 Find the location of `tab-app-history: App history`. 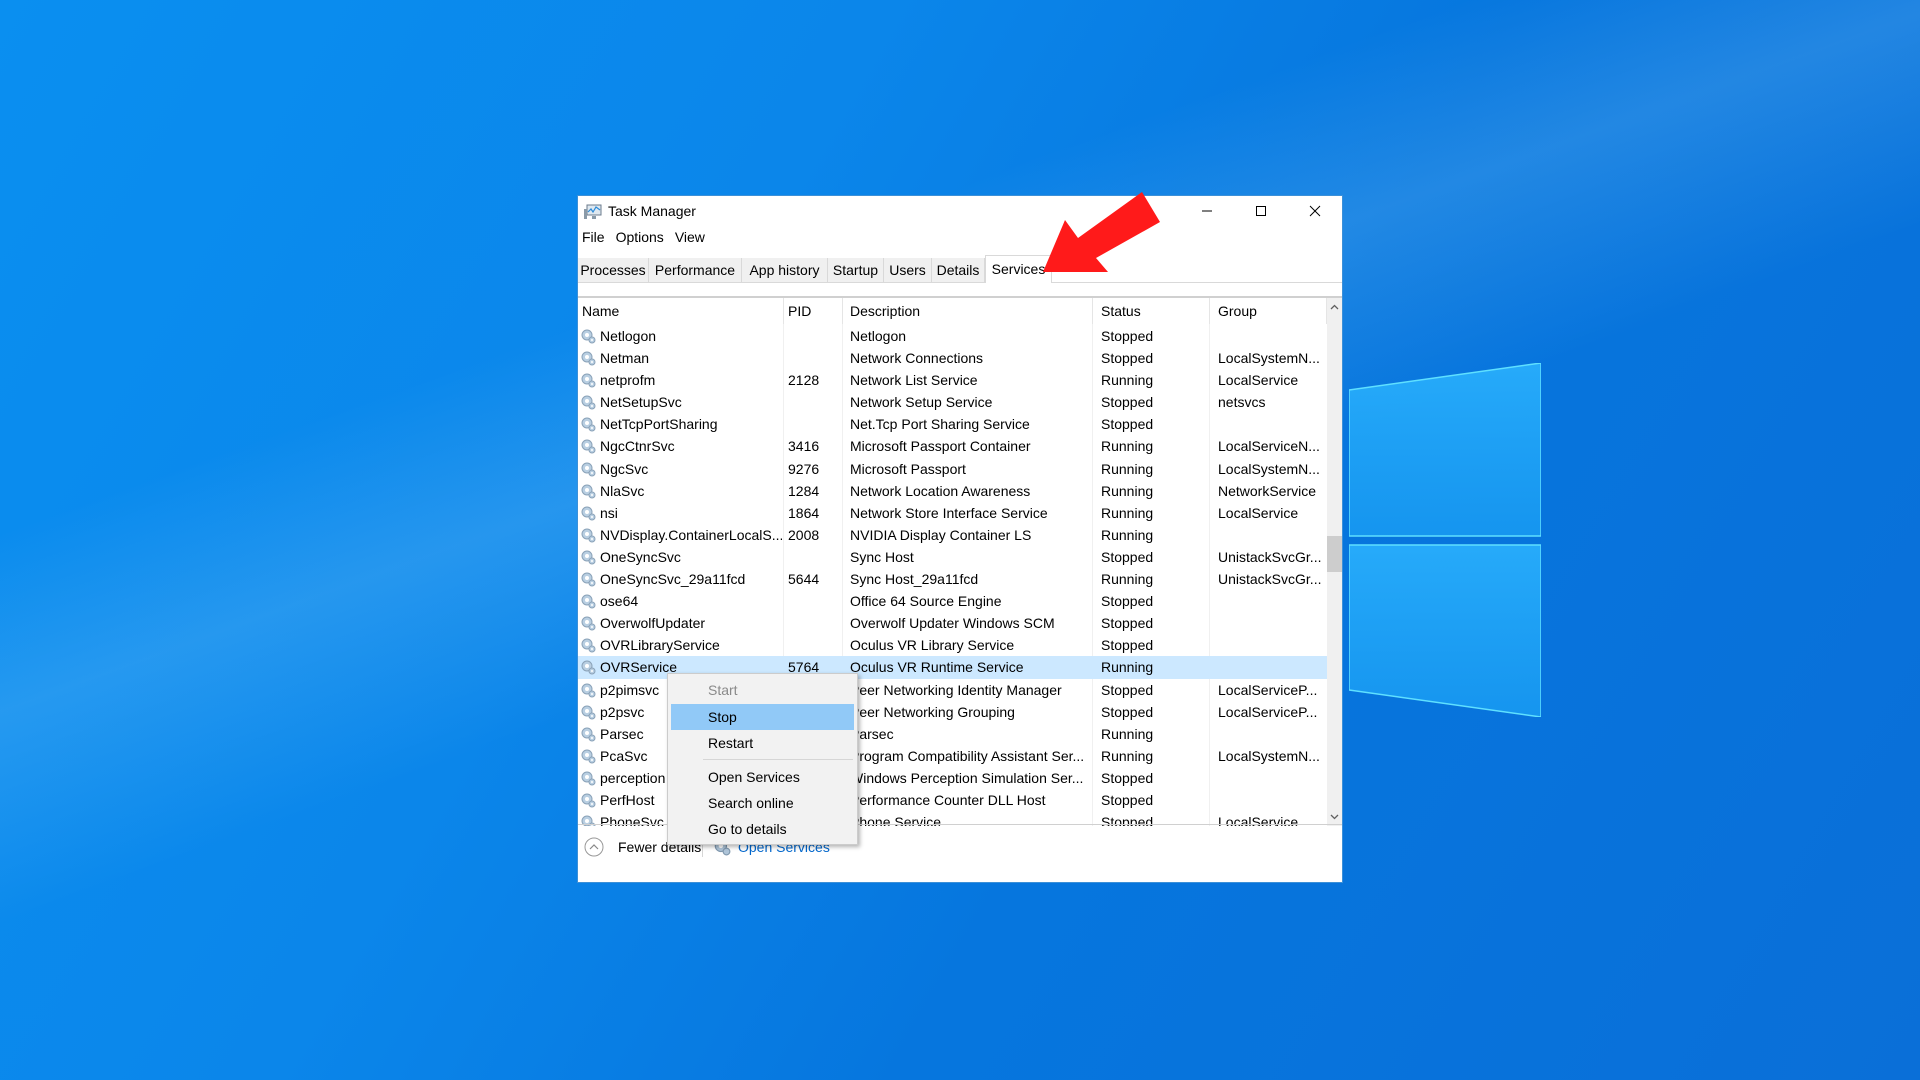

tab-app-history: App history is located at coordinates (785, 270).